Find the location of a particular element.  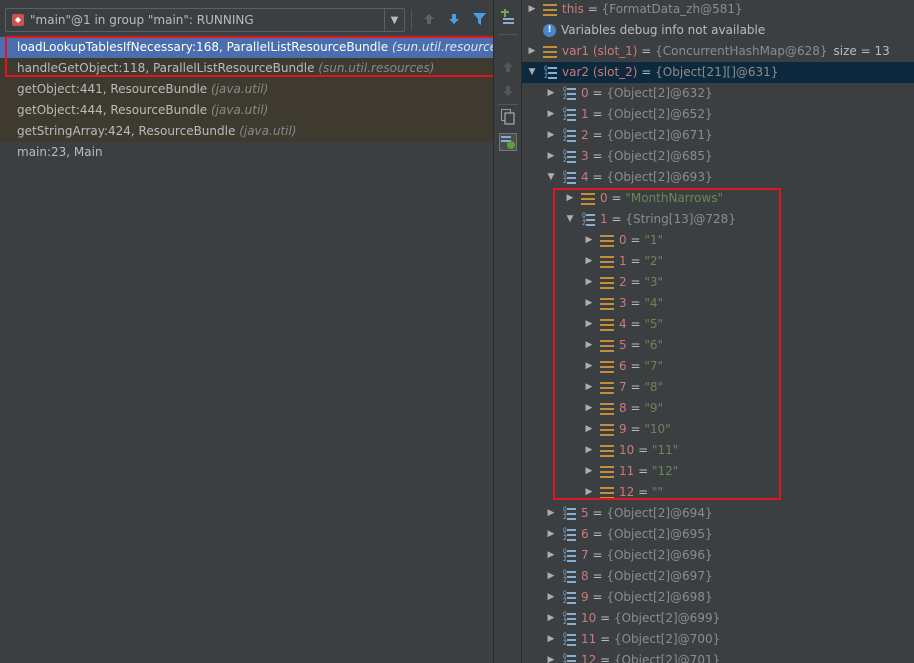

chevron-down-icon: ▼ is located at coordinates (394, 20).